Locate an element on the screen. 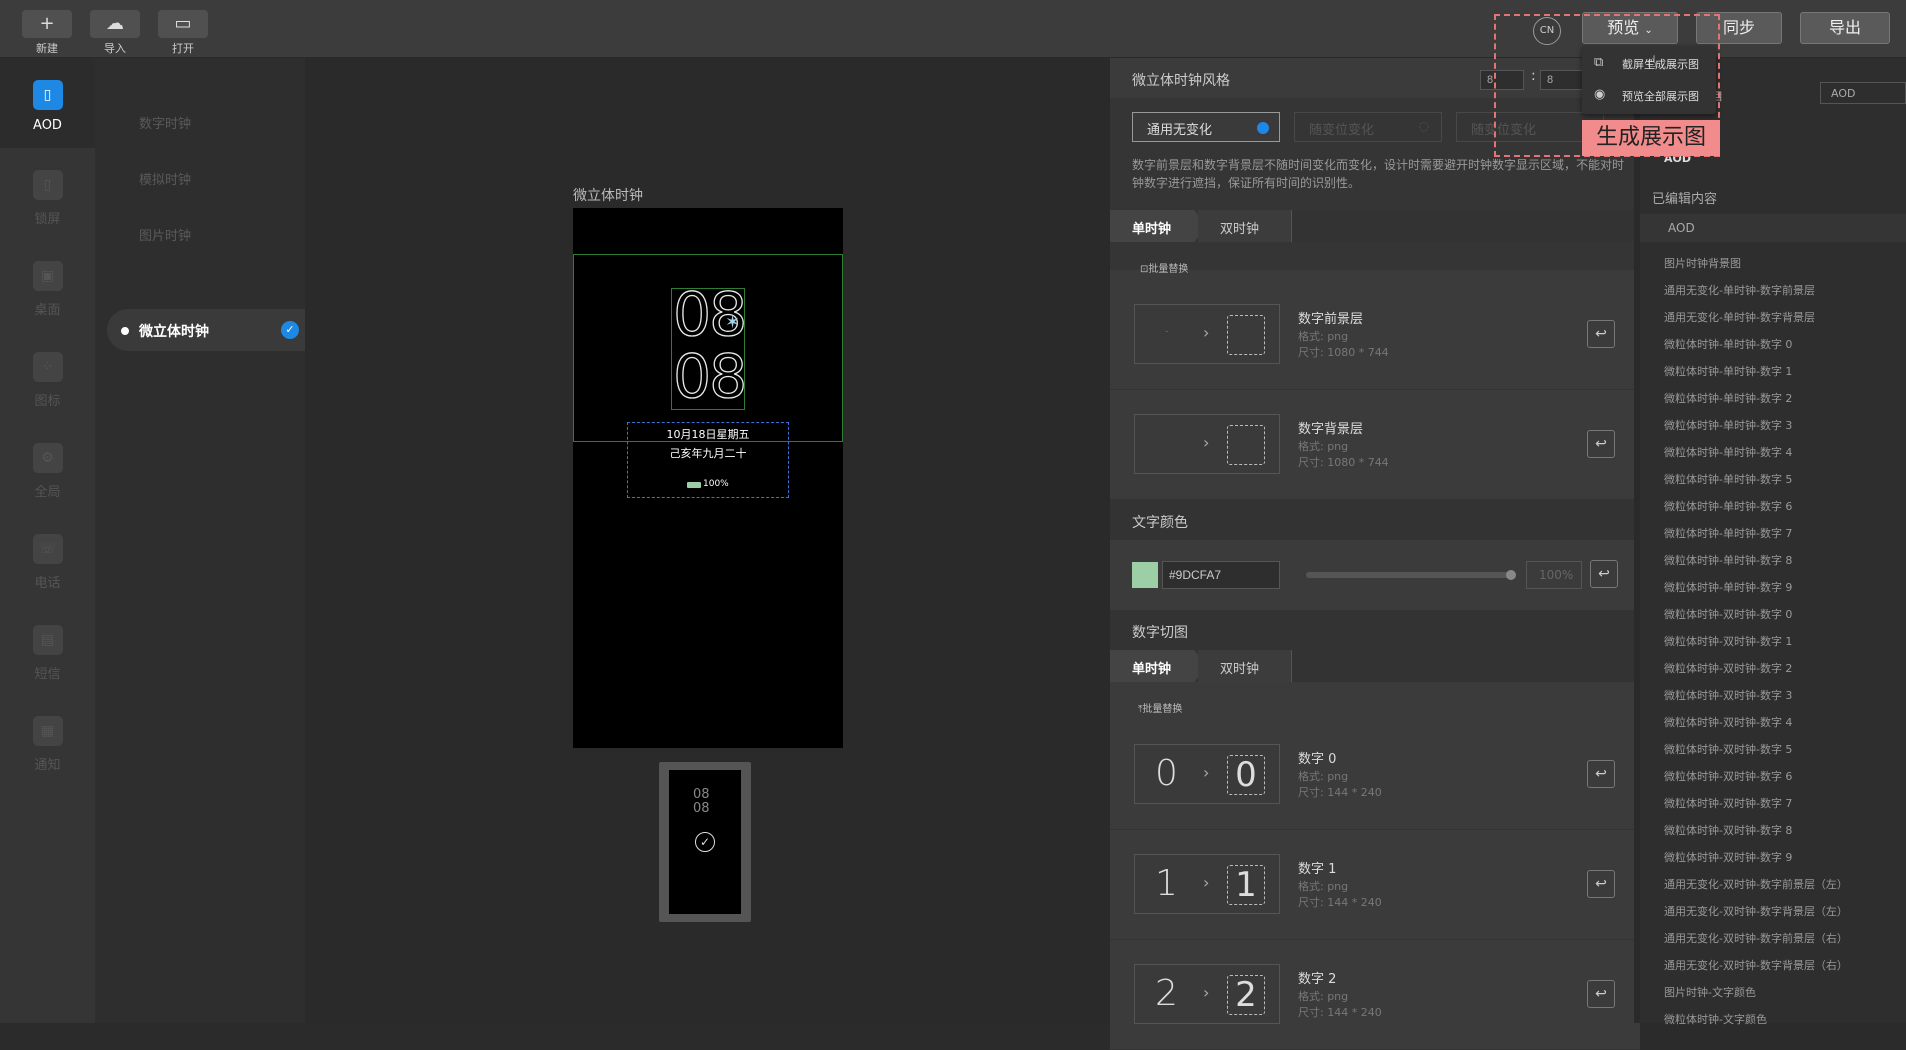 Image resolution: width=1906 pixels, height=1050 pixels. message-icon: ▤ is located at coordinates (47, 640).